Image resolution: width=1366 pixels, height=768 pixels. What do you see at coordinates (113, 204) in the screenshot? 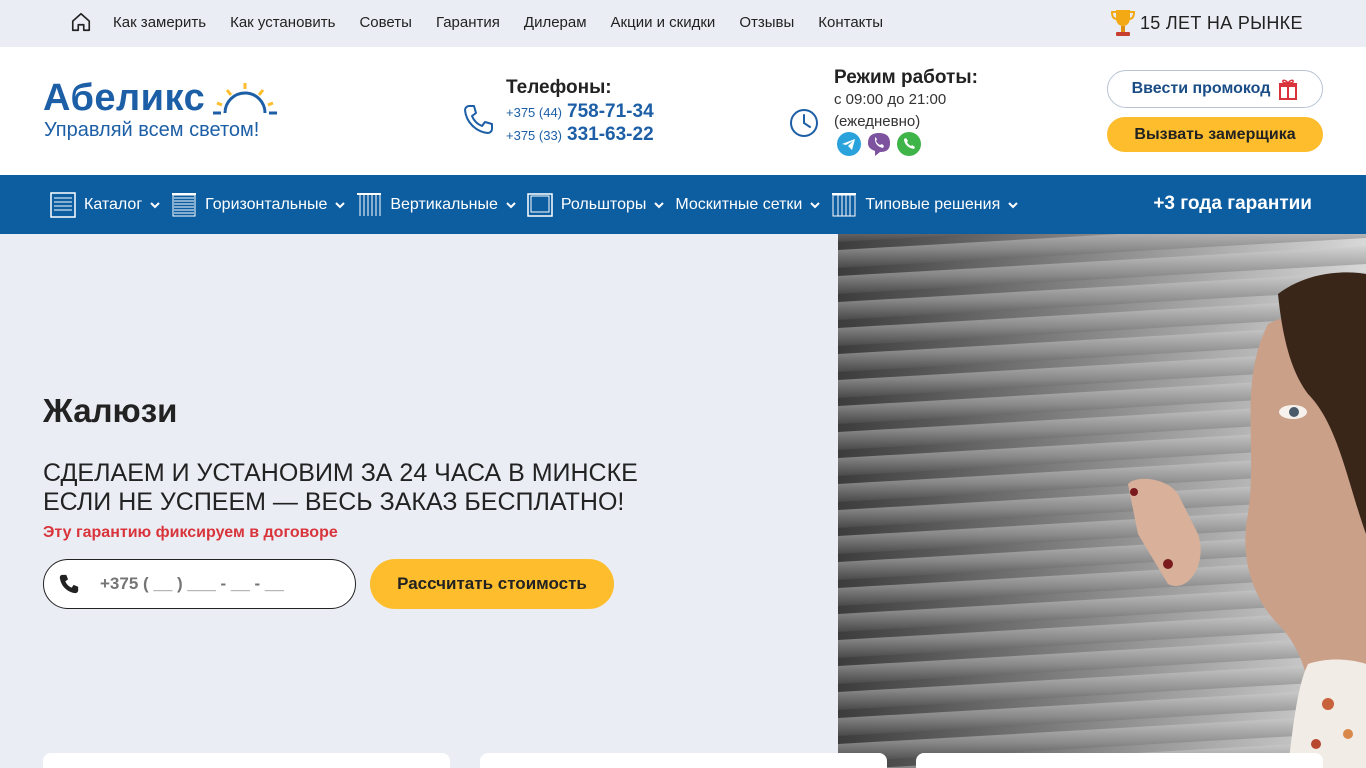
I see `nav-item-label: Каталог` at bounding box center [113, 204].